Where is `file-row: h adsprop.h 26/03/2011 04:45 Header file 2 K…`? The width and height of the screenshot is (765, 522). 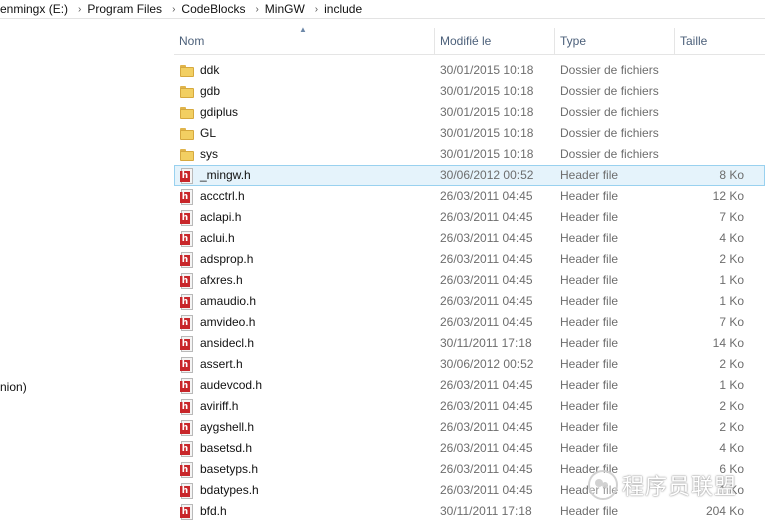
file-row: h adsprop.h 26/03/2011 04:45 Header file 2 K… is located at coordinates (469, 259).